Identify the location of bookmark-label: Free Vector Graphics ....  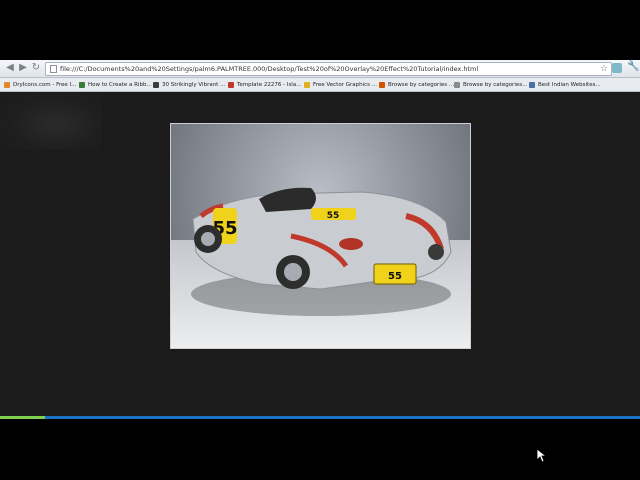
(345, 84).